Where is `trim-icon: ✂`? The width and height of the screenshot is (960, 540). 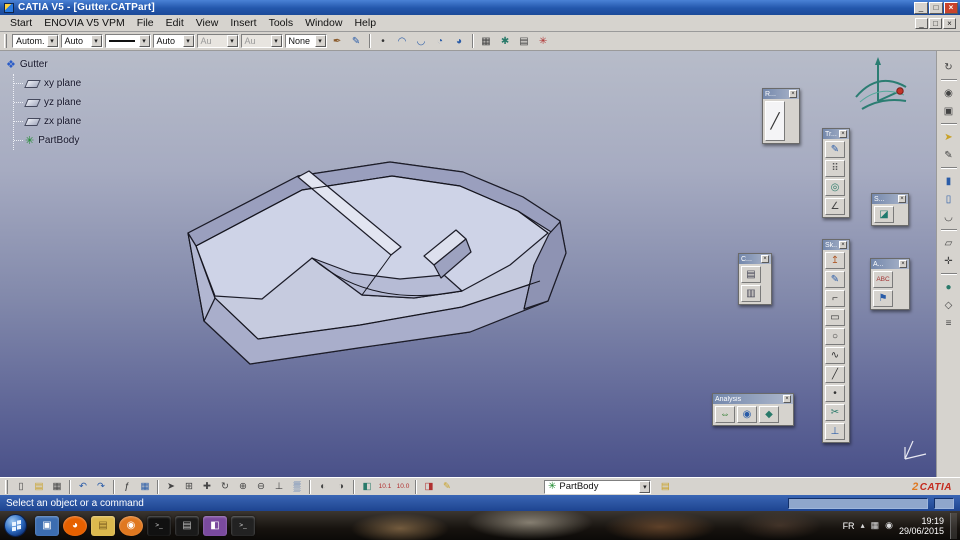 trim-icon: ✂ is located at coordinates (835, 412).